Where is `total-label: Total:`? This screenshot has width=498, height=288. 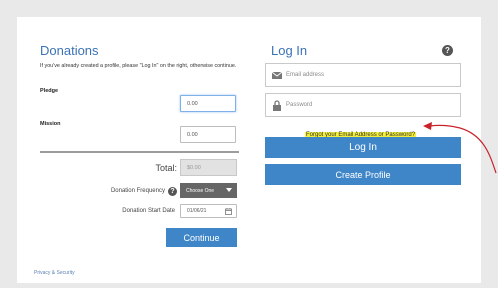 total-label: Total: is located at coordinates (166, 168).